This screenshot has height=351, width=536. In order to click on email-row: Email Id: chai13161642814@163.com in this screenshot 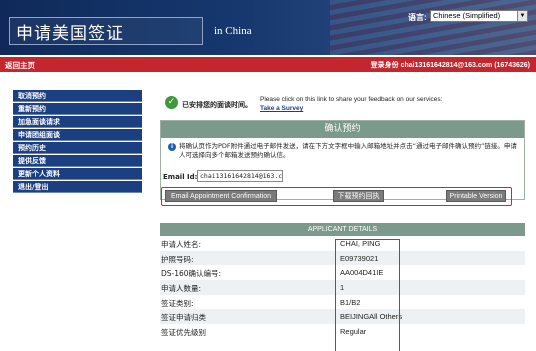, I will do `click(343, 177)`.